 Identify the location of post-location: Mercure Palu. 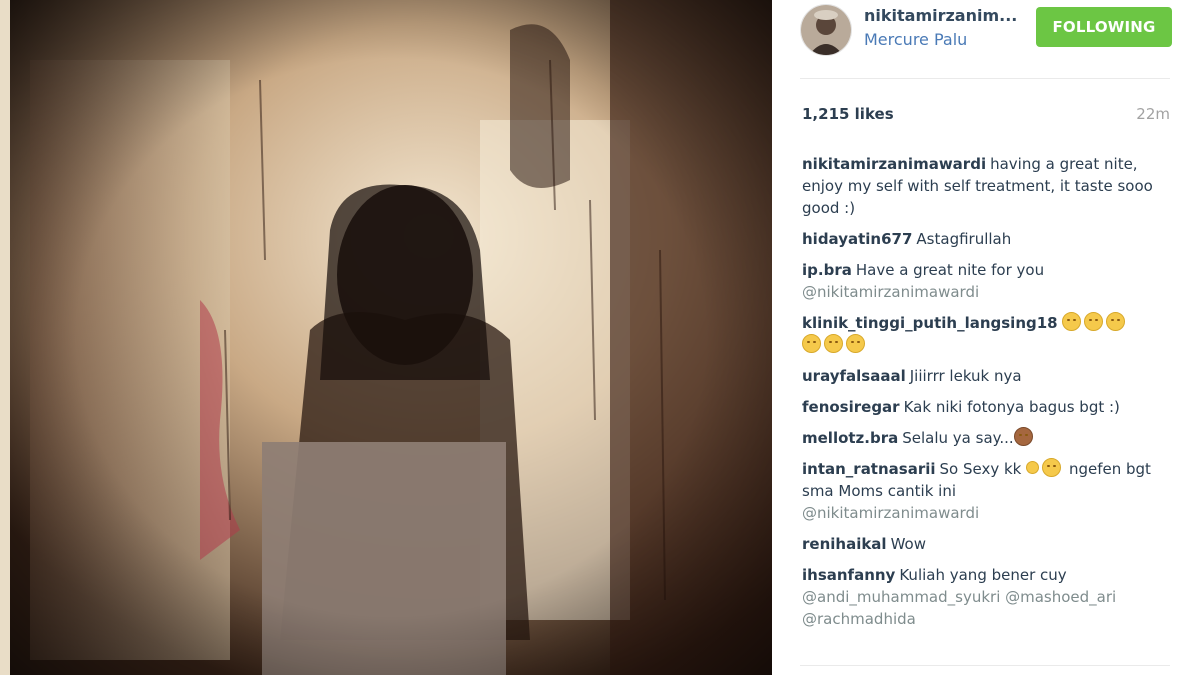
(915, 39).